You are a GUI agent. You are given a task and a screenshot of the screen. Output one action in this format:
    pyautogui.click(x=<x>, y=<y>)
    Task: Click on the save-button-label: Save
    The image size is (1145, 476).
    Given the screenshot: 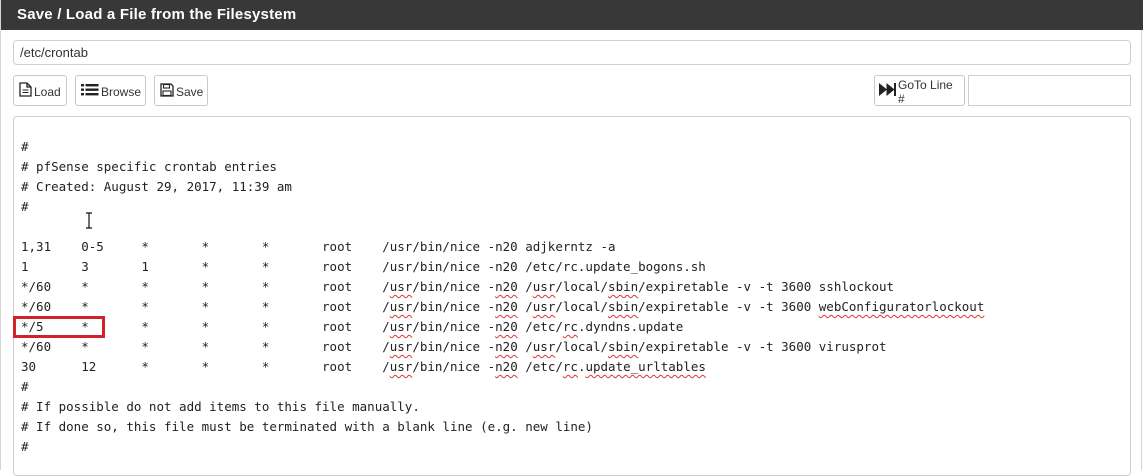 What is the action you would take?
    pyautogui.click(x=190, y=91)
    